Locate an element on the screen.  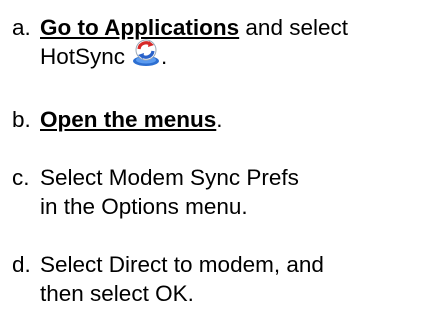
step-marker: b. is located at coordinates (21, 119).